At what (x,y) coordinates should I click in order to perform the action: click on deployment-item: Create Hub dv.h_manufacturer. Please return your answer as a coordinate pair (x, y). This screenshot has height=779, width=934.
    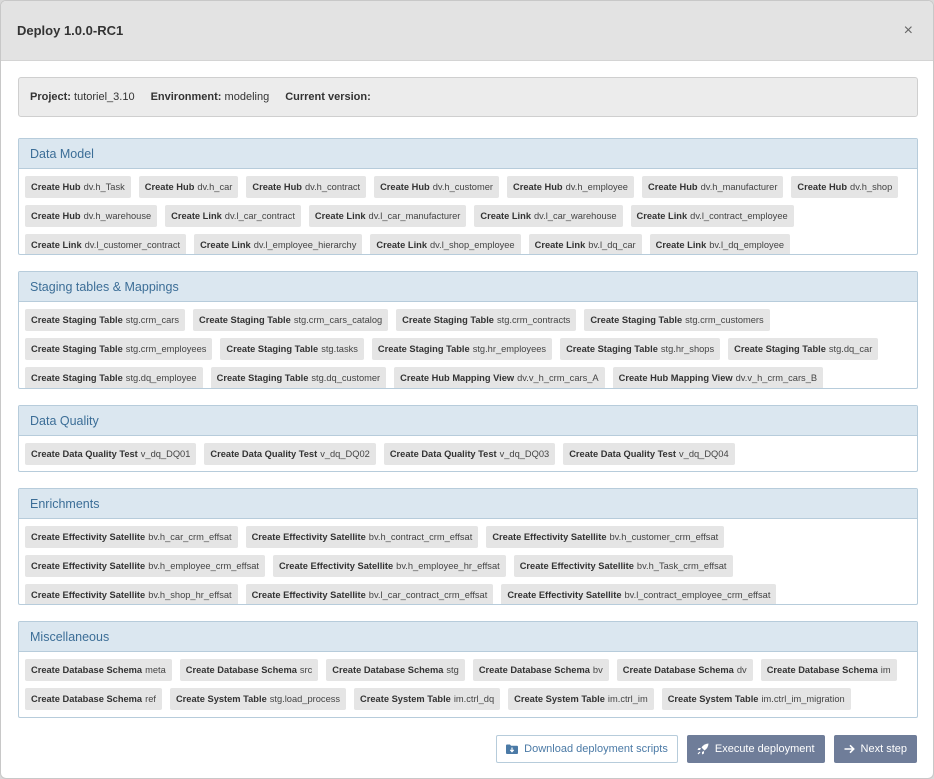
    Looking at the image, I should click on (712, 187).